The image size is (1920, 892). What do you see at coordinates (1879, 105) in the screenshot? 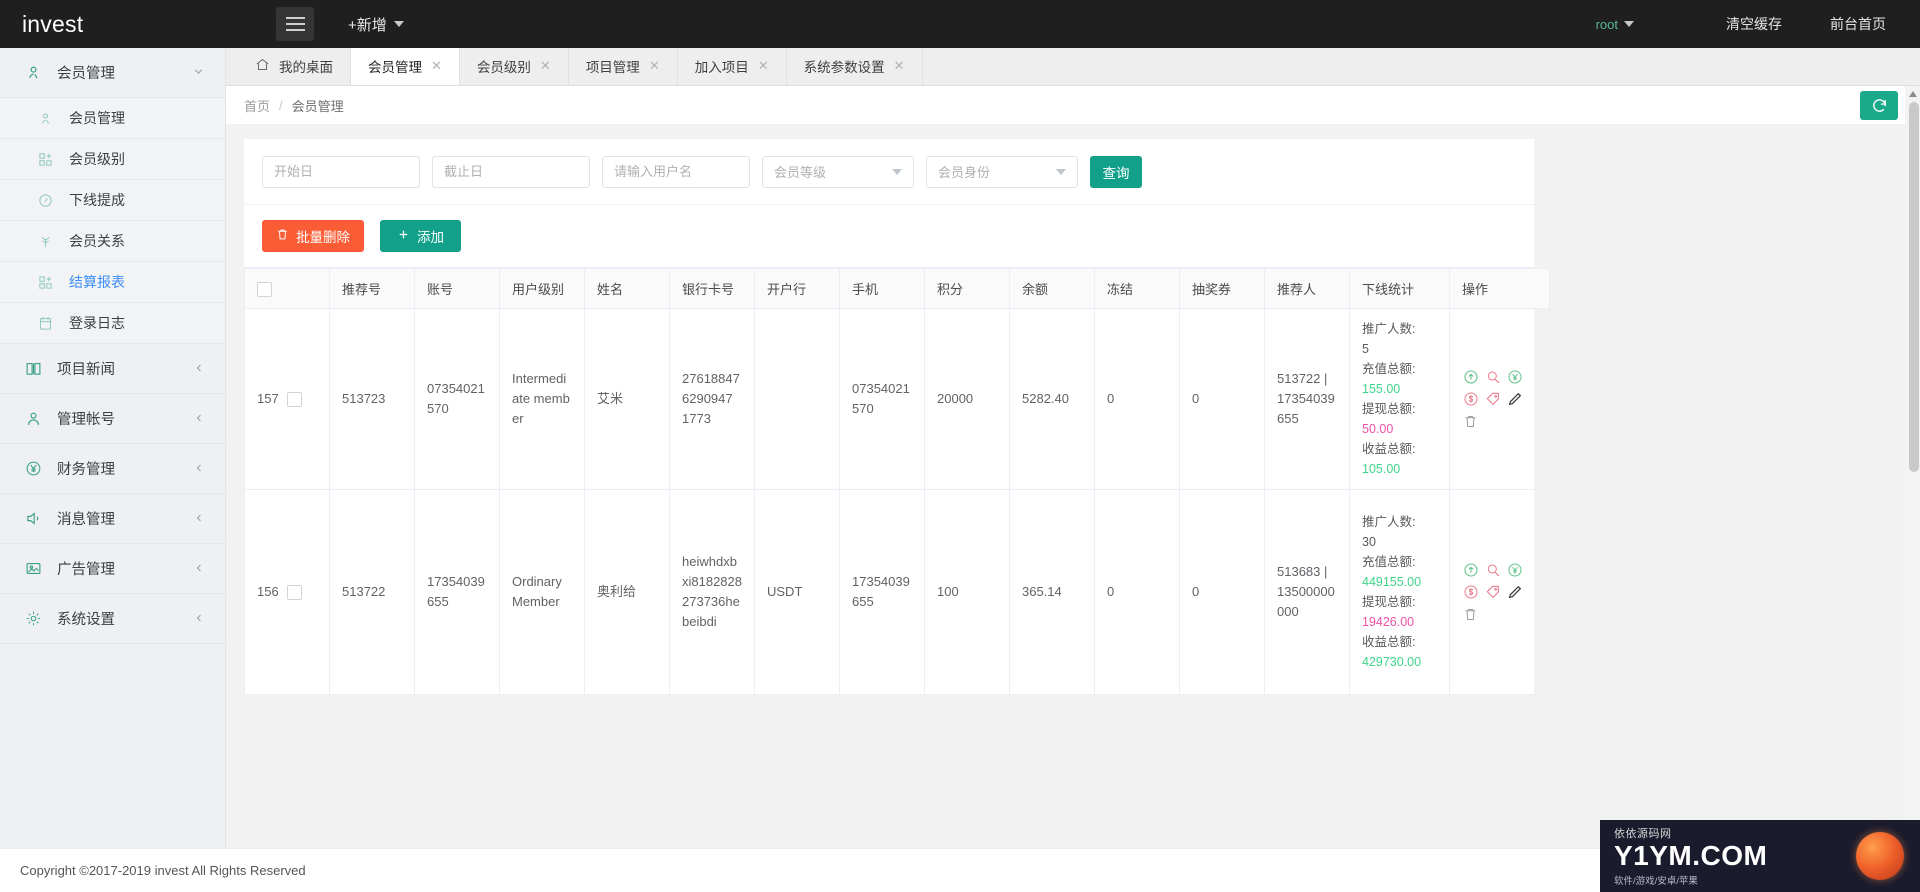
I see `refresh-button` at bounding box center [1879, 105].